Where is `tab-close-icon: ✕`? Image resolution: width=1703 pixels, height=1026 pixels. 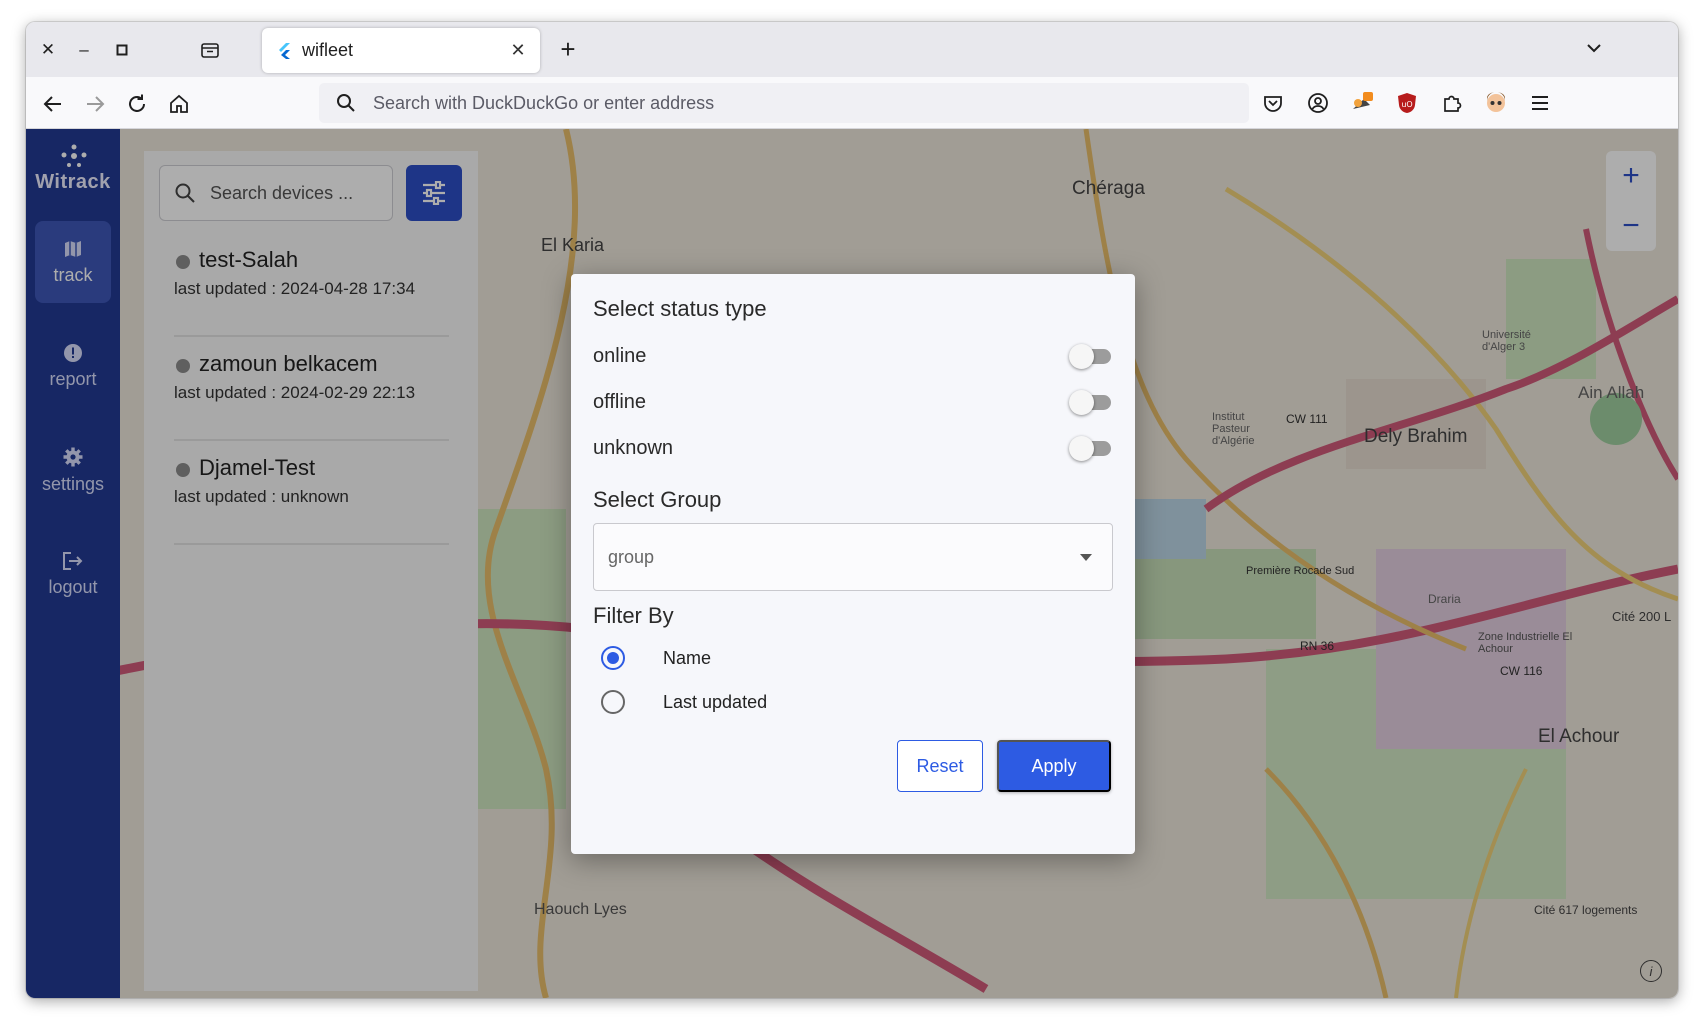 tab-close-icon: ✕ is located at coordinates (518, 51).